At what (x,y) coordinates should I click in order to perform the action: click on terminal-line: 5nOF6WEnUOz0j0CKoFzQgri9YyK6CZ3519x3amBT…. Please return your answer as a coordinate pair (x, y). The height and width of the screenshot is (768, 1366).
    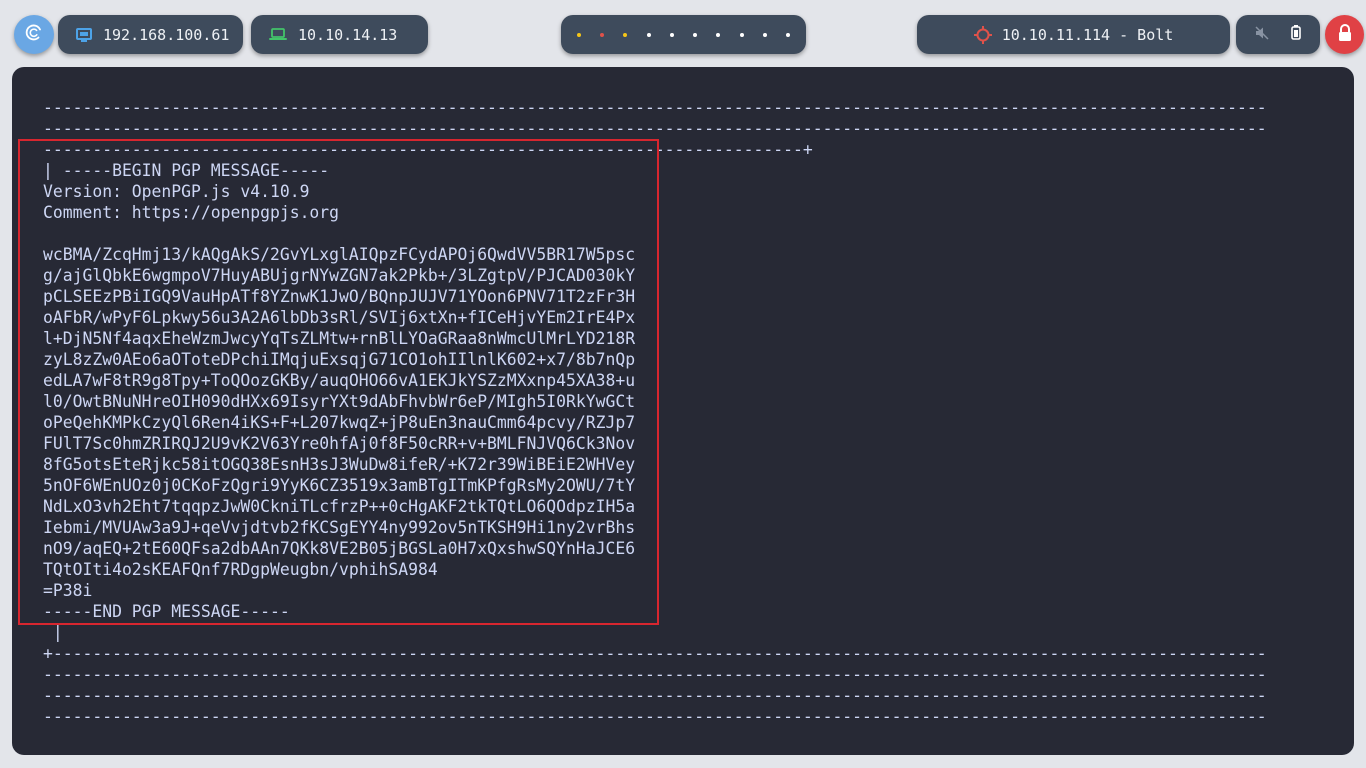
    Looking at the image, I should click on (339, 485).